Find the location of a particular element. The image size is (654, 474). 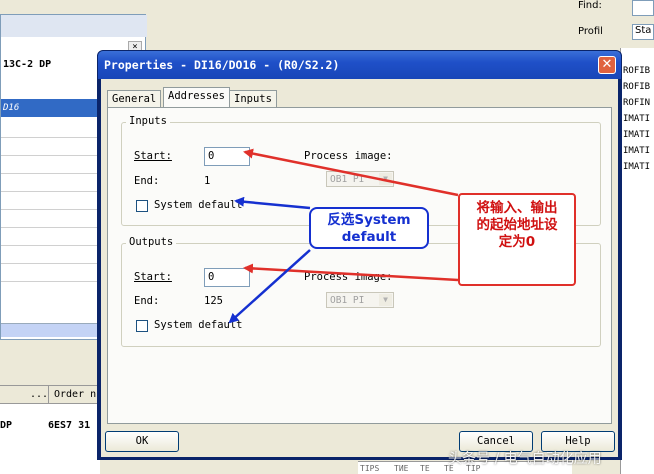

inputs-group-label: Inputs is located at coordinates (148, 121).